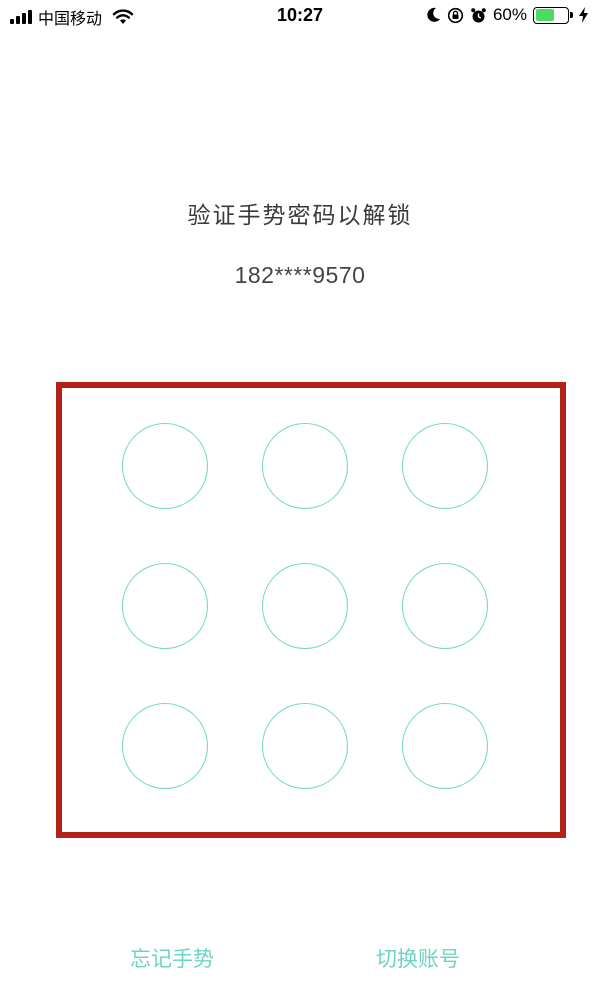  I want to click on switch-account-button: 切换账号, so click(418, 958).